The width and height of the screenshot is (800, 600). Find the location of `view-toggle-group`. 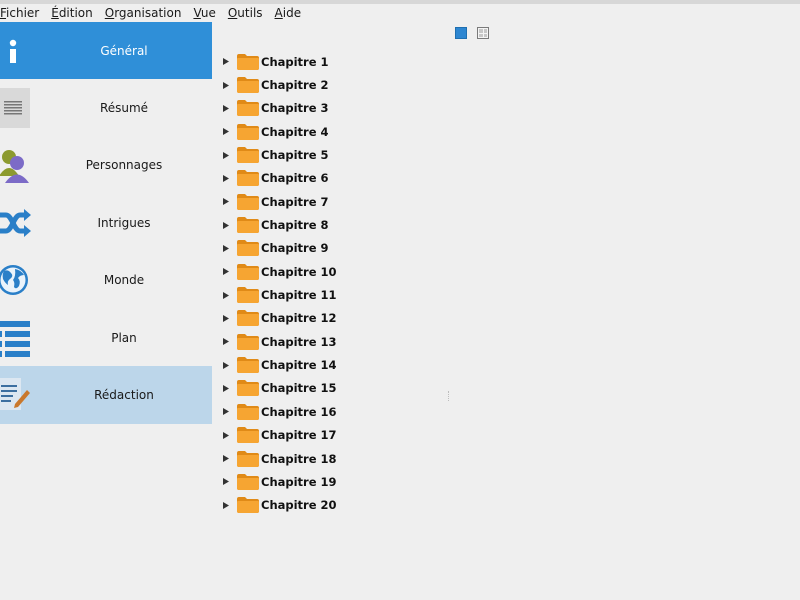

view-toggle-group is located at coordinates (472, 33).